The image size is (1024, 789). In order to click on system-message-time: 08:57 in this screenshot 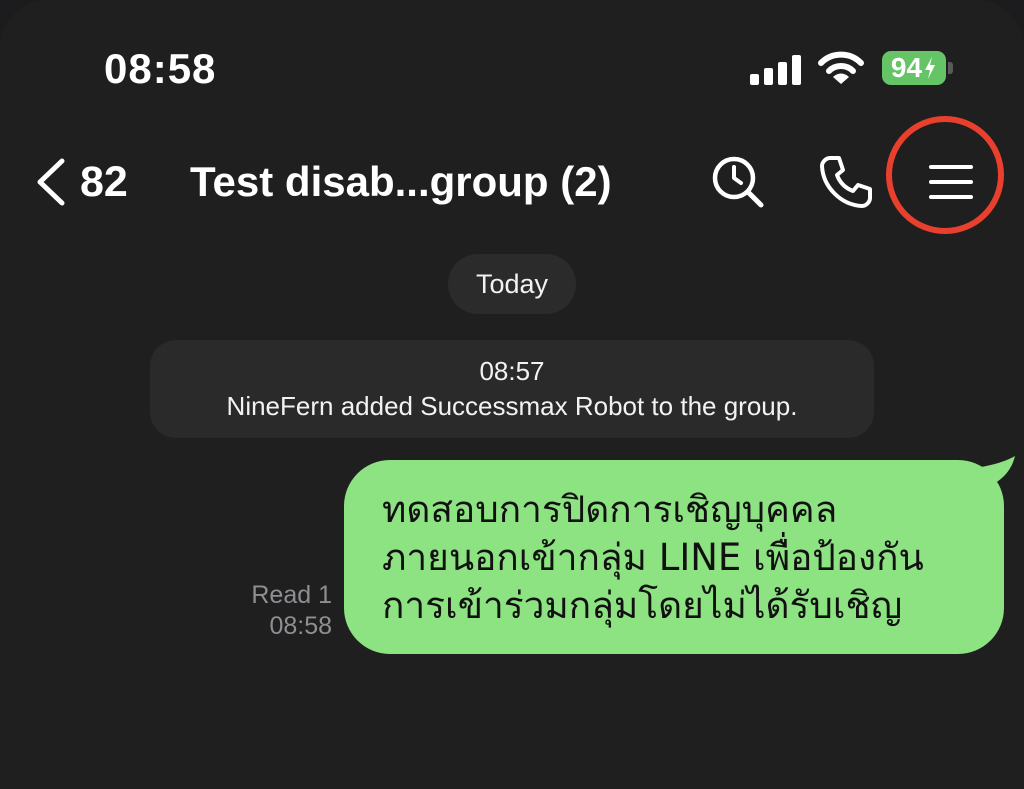, I will do `click(512, 371)`.